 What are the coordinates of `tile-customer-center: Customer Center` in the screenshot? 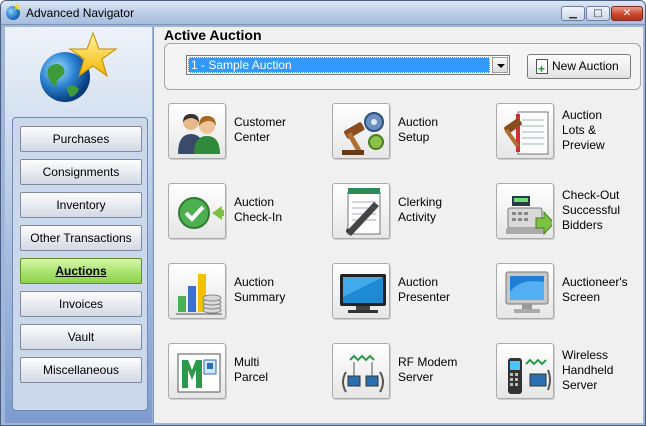 It's located at (248, 134).